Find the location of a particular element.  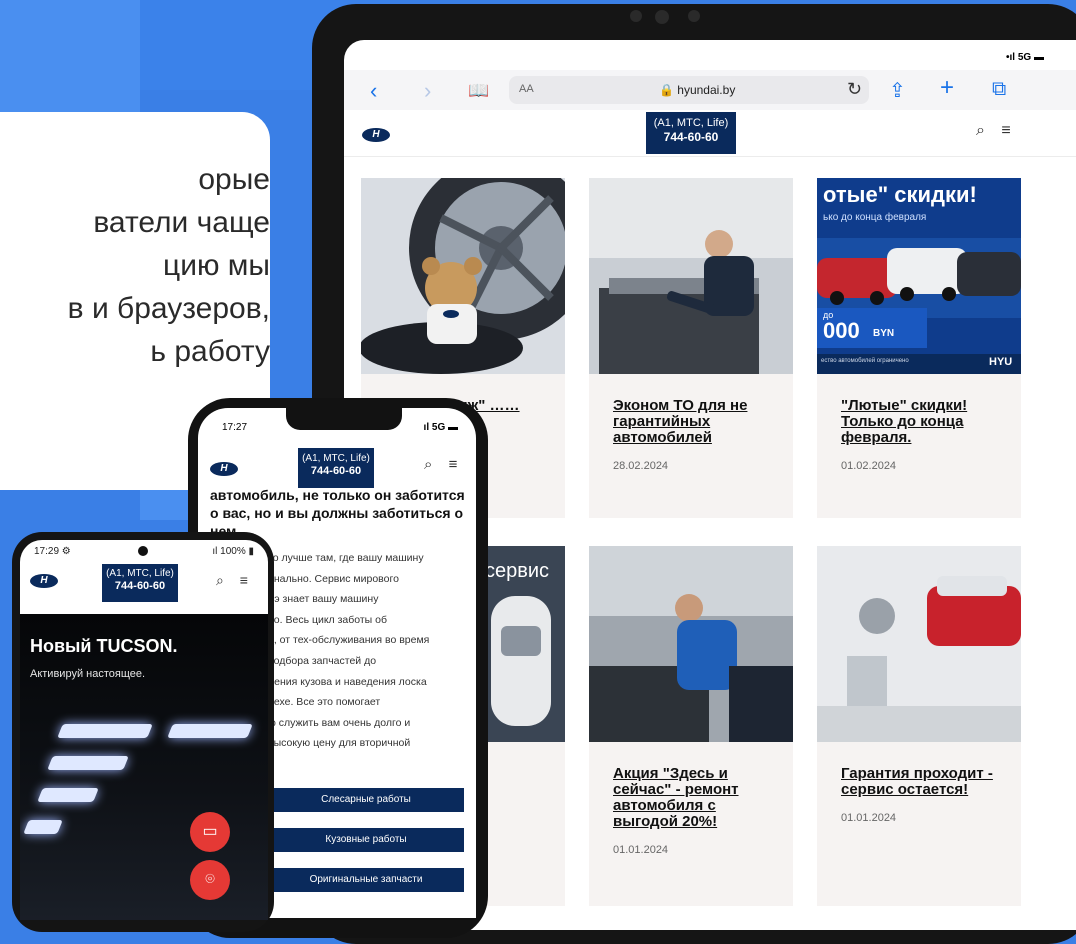

address-bar: AA 🔒 hyundai.by ↻ is located at coordinates (689, 90).